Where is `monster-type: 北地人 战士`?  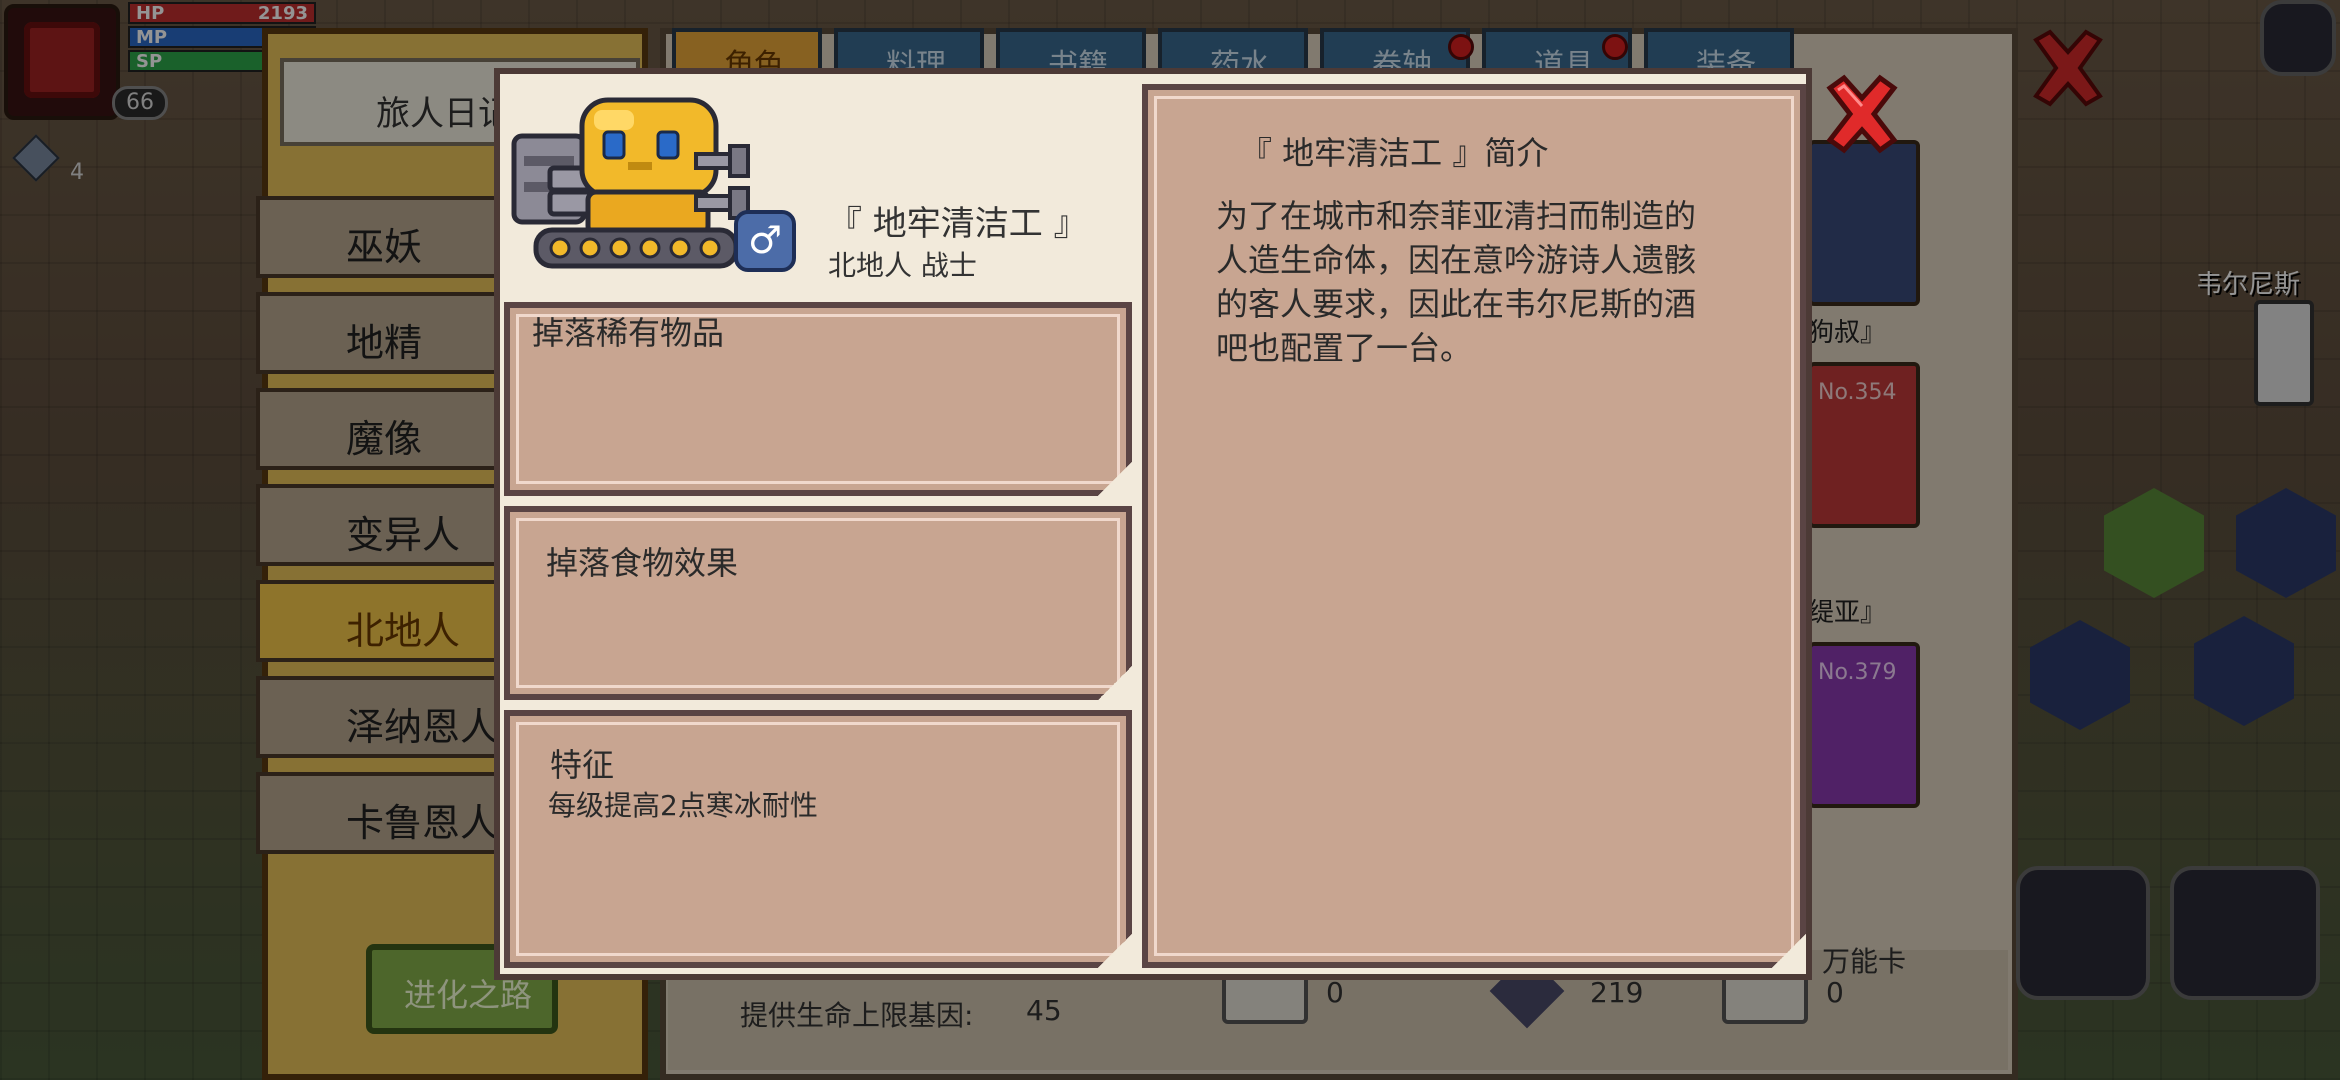
monster-type: 北地人 战士 is located at coordinates (902, 265).